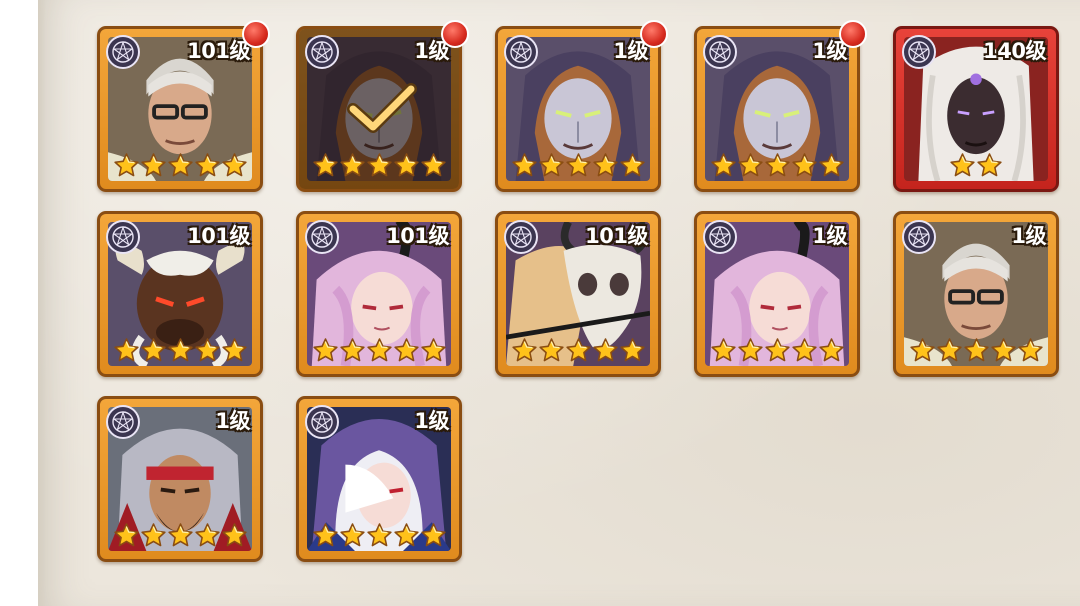 The image size is (1080, 606). I want to click on hero-card-h7: 101级, so click(379, 294).